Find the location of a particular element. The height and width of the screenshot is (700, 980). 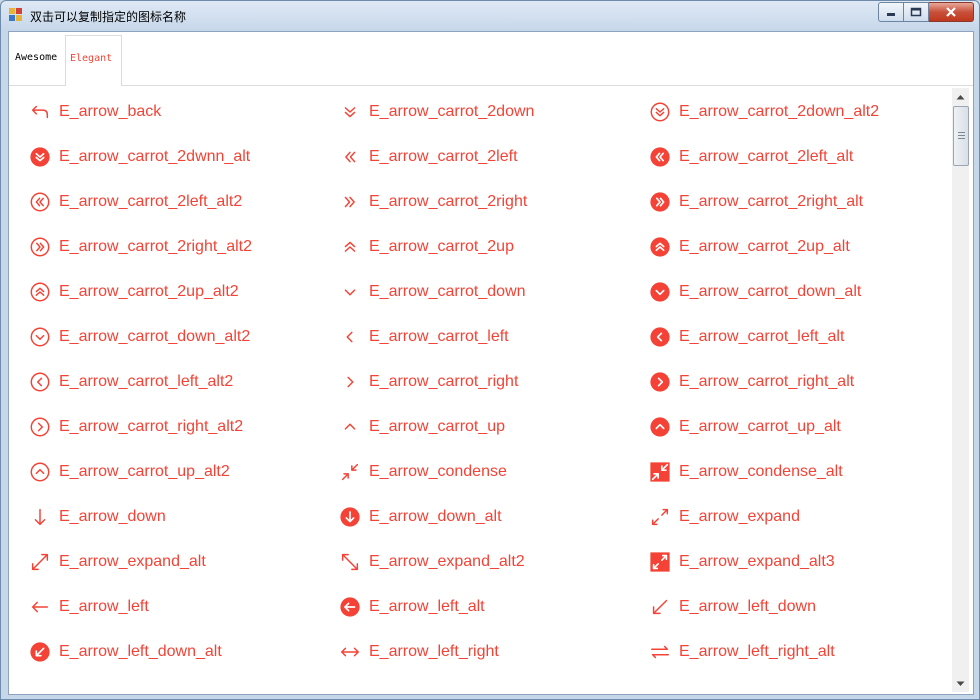

chevron-down-icon is located at coordinates (350, 292).